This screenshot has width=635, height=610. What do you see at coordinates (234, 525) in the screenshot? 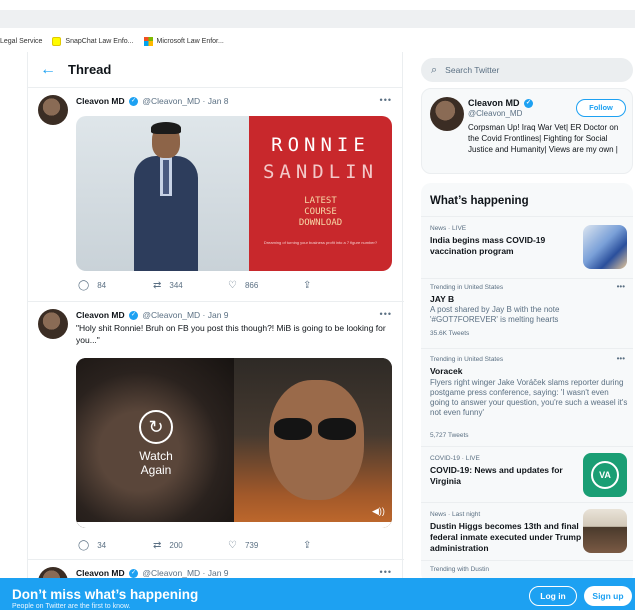
I see `video-progress-bar` at bounding box center [234, 525].